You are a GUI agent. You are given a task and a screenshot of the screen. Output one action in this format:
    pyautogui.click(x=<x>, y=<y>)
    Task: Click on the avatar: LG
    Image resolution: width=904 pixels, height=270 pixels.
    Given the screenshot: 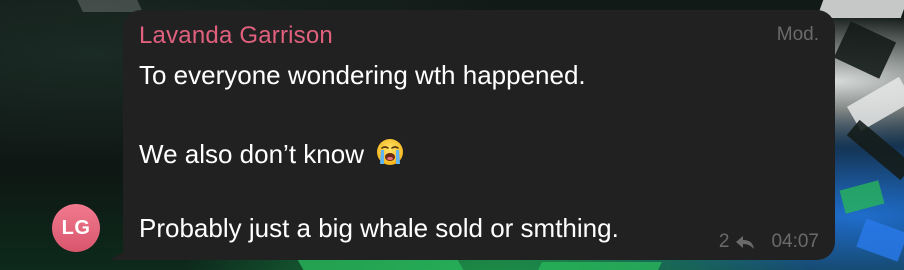 What is the action you would take?
    pyautogui.click(x=76, y=228)
    